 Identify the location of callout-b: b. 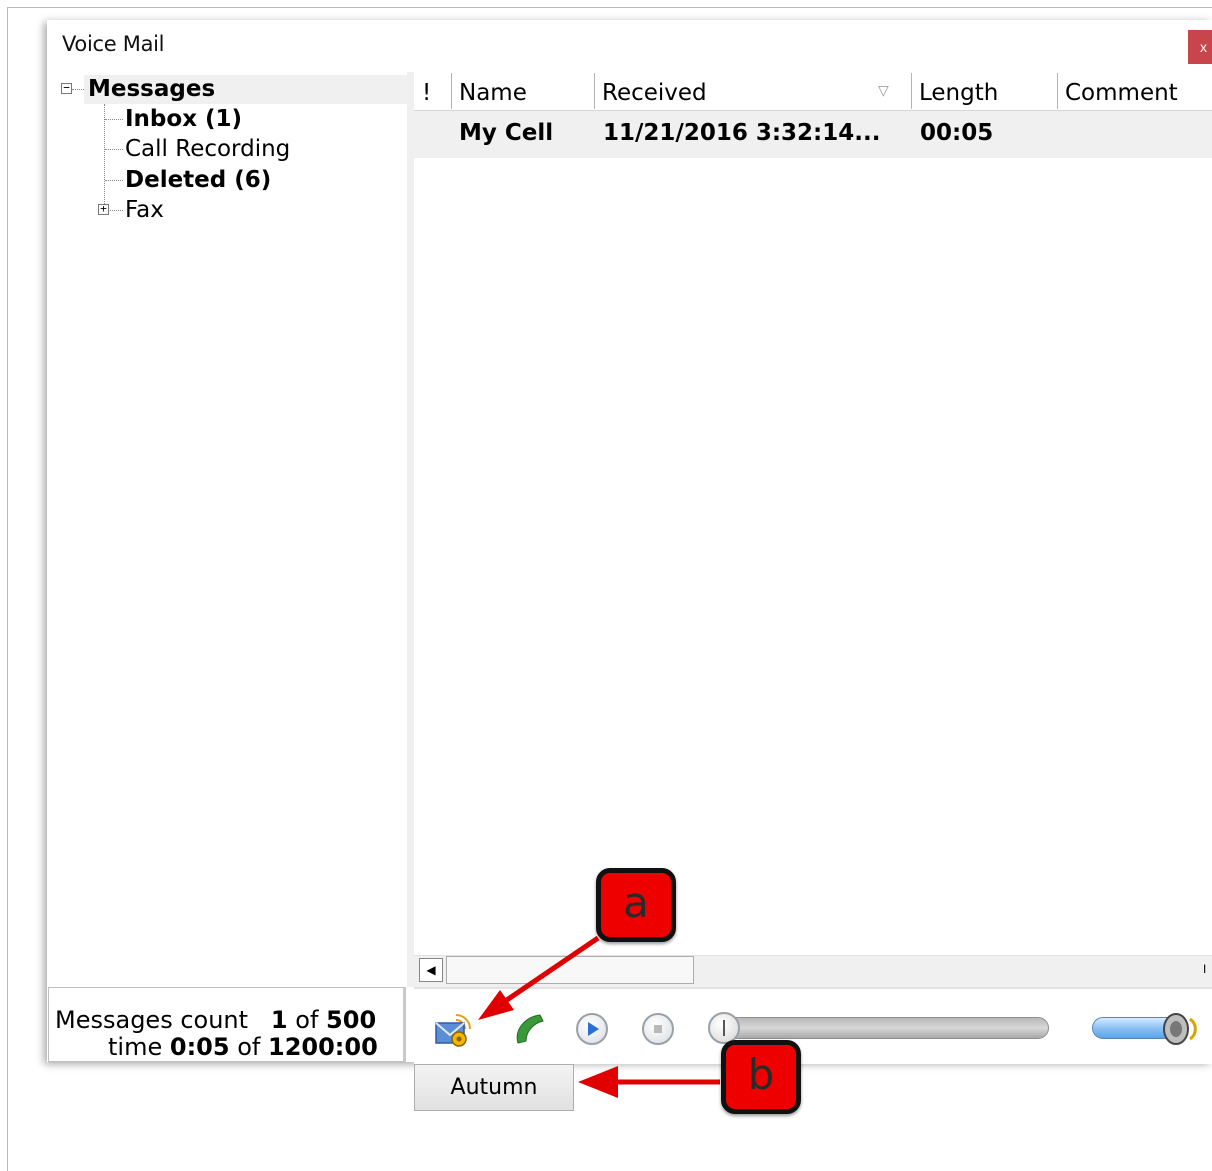
(761, 1077).